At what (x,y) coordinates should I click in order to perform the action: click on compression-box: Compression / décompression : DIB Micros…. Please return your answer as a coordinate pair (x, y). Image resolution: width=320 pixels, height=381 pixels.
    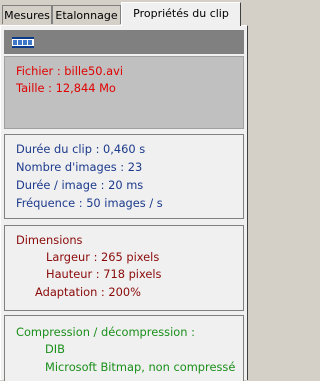
    Looking at the image, I should click on (124, 348).